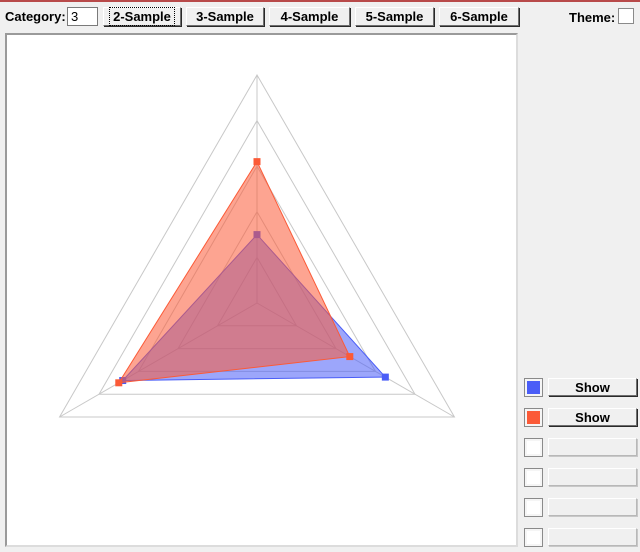 The height and width of the screenshot is (552, 640). I want to click on sample-3-button-label: 3-Sample, so click(225, 16).